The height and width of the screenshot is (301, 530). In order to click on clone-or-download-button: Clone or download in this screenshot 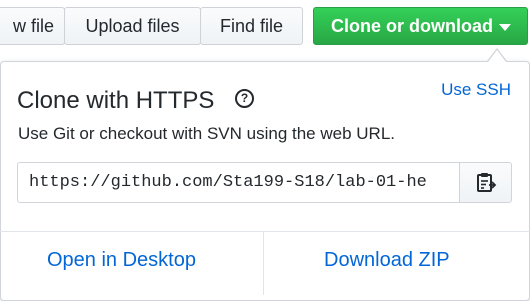, I will do `click(420, 26)`.